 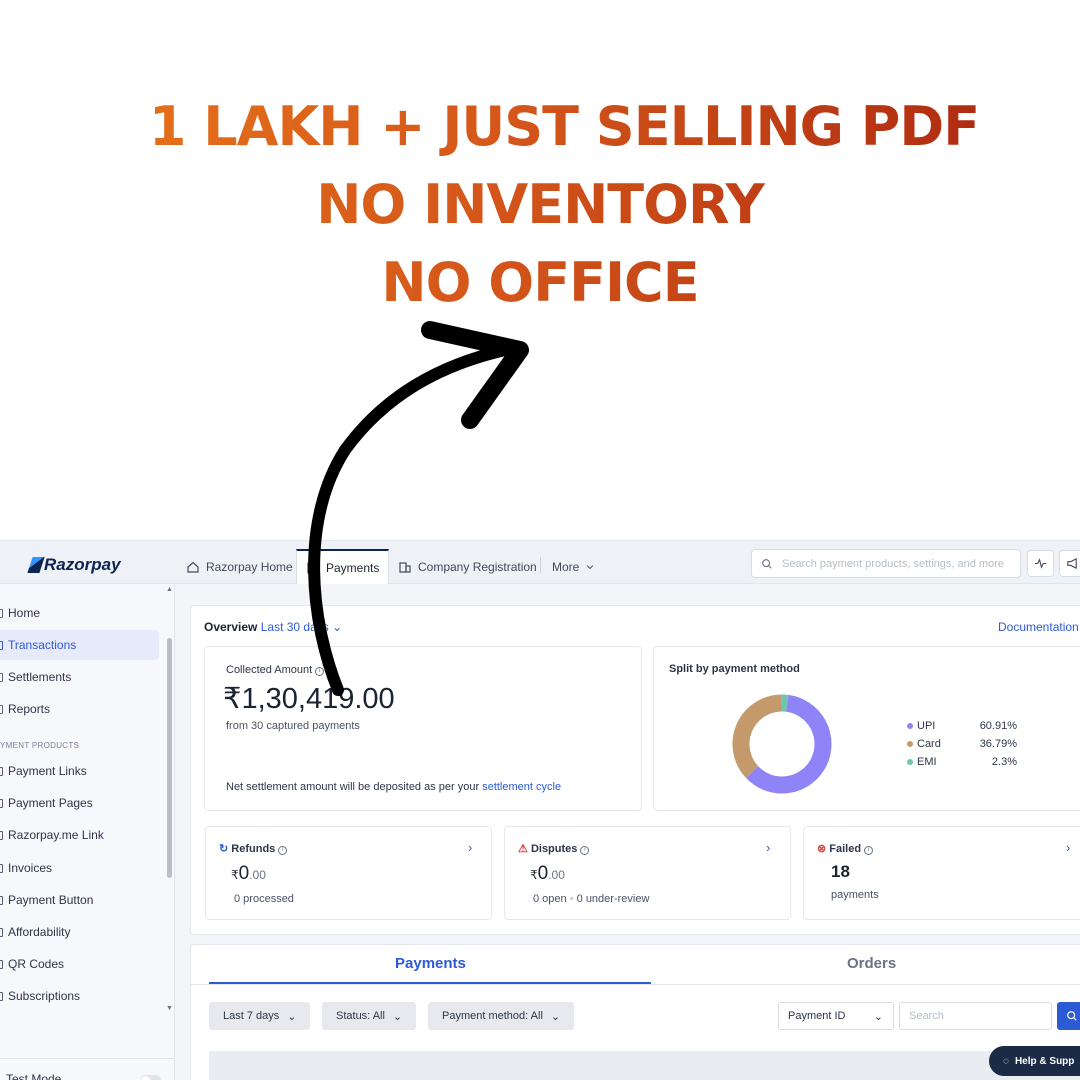 What do you see at coordinates (941, 873) in the screenshot?
I see `failed-card: ⊗ Failed i 18 payments ›` at bounding box center [941, 873].